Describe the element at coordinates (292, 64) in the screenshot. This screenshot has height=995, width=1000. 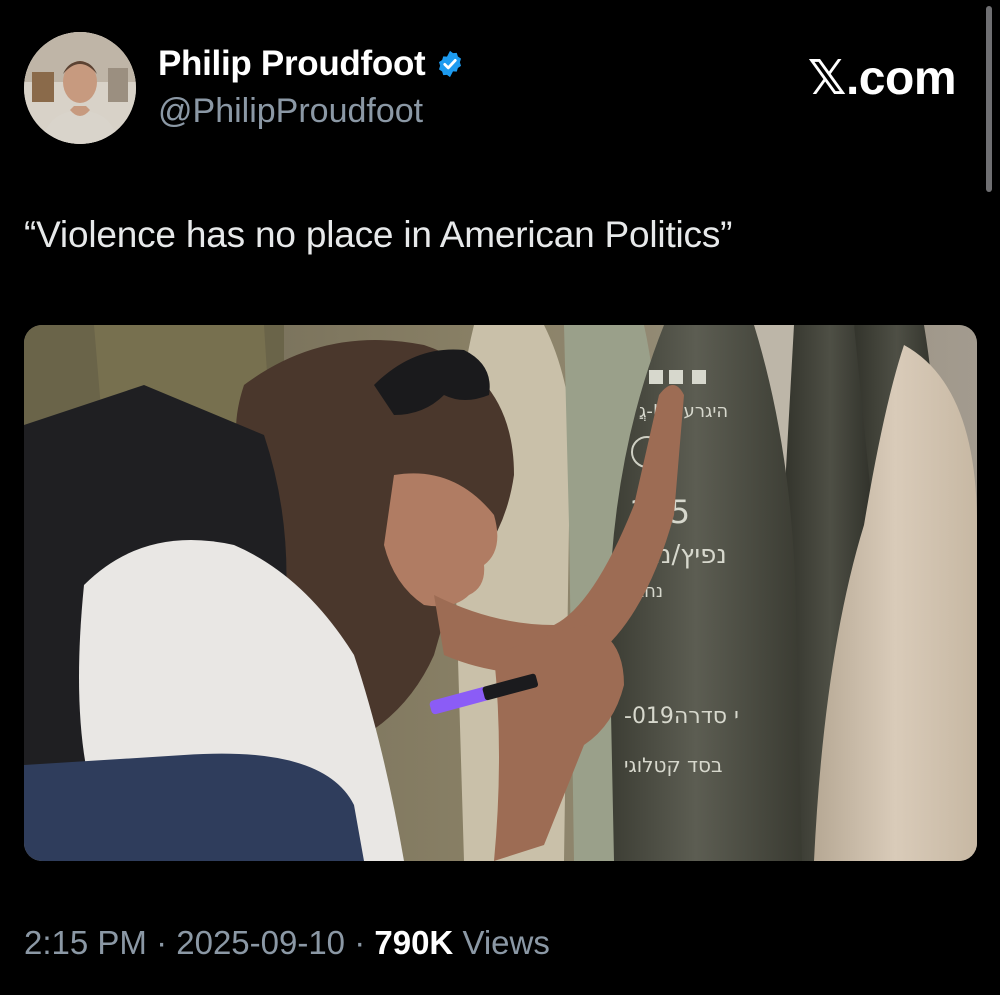
I see `author-display-name: Philip Proudfoot` at that location.